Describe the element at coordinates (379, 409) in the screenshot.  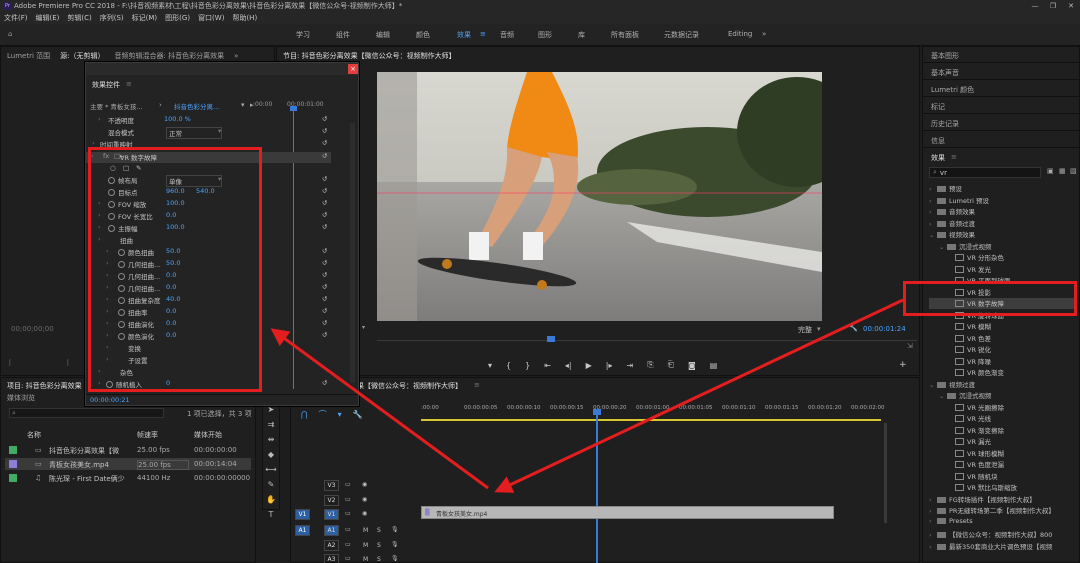
I see `arrow-to-effect-controls` at that location.